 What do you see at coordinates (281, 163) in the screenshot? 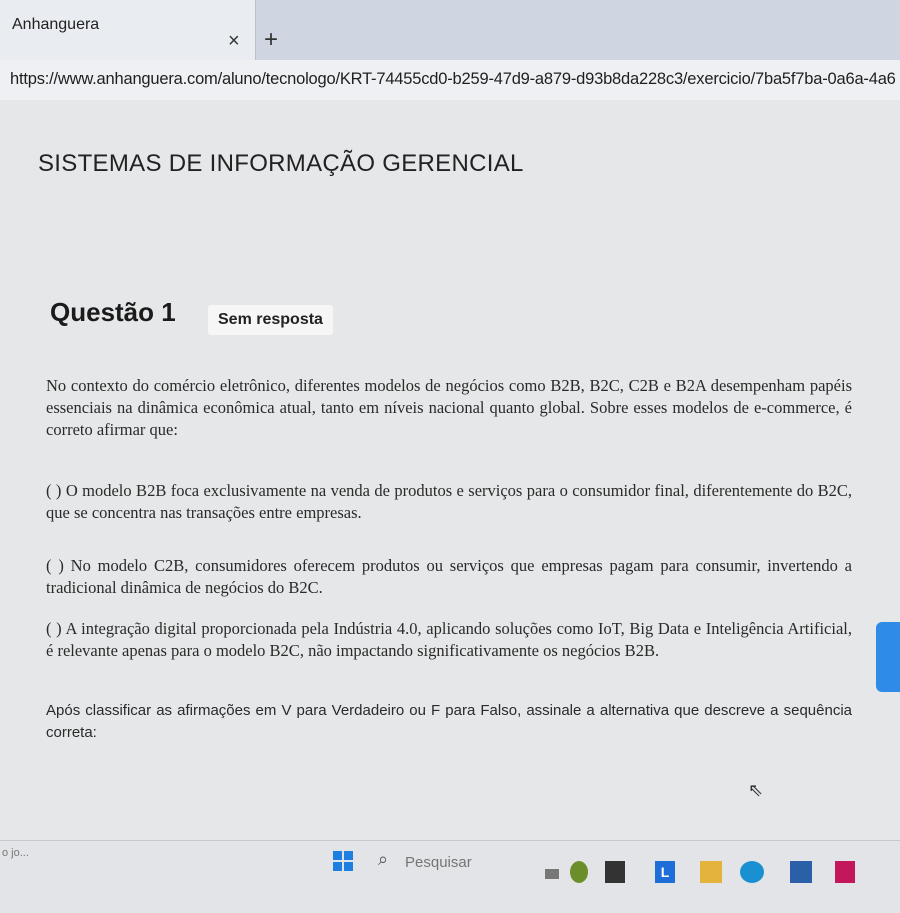
I see `course-title: SISTEMAS DE INFORMAÇÃO GERENCIAL` at bounding box center [281, 163].